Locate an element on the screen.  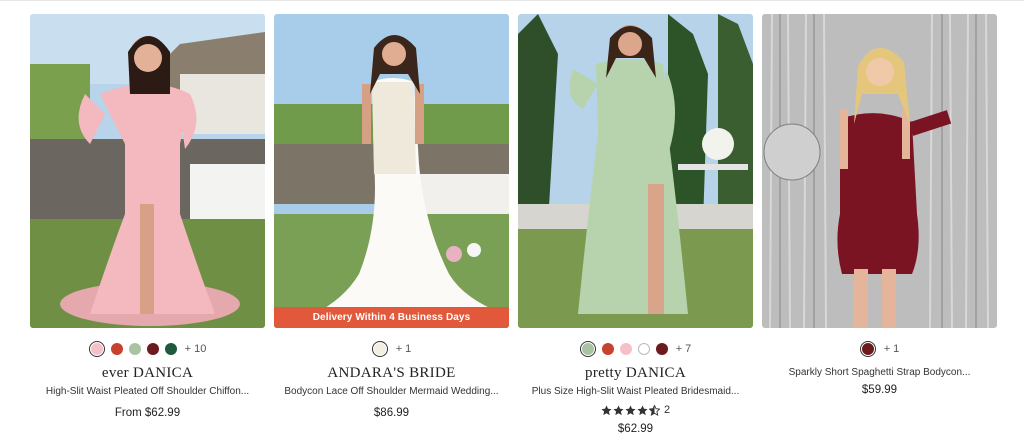
rating-count: 2 is located at coordinates (667, 410).